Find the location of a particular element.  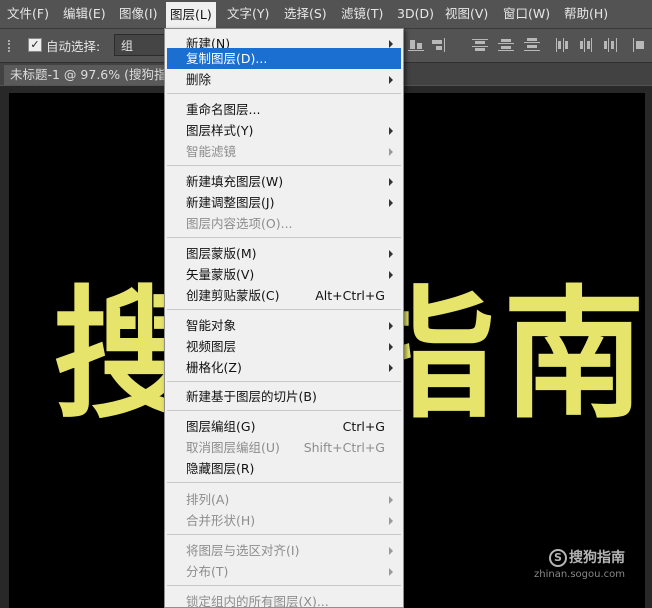

menu-item-smart-object: 智能对象 is located at coordinates (284, 325).